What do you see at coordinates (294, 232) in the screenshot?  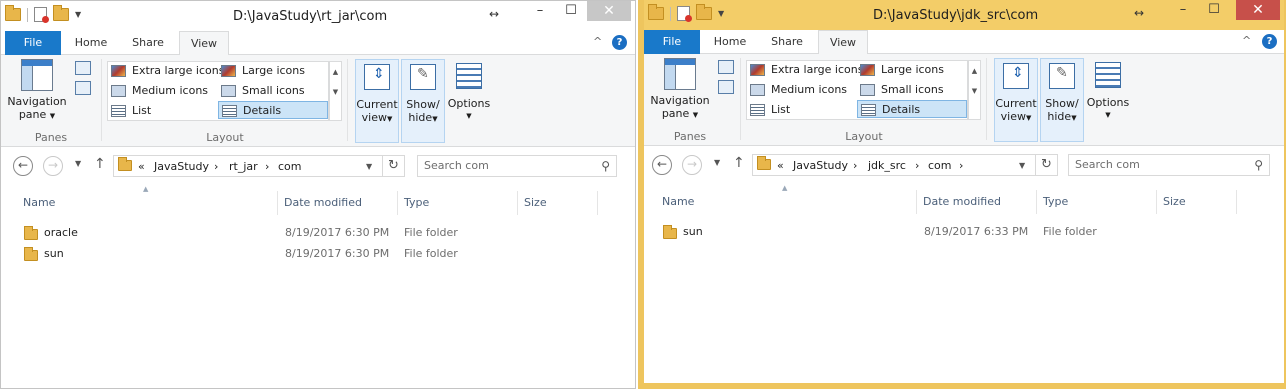 I see `list-item: oracle 8/19/2017 6:30 PM File folder` at bounding box center [294, 232].